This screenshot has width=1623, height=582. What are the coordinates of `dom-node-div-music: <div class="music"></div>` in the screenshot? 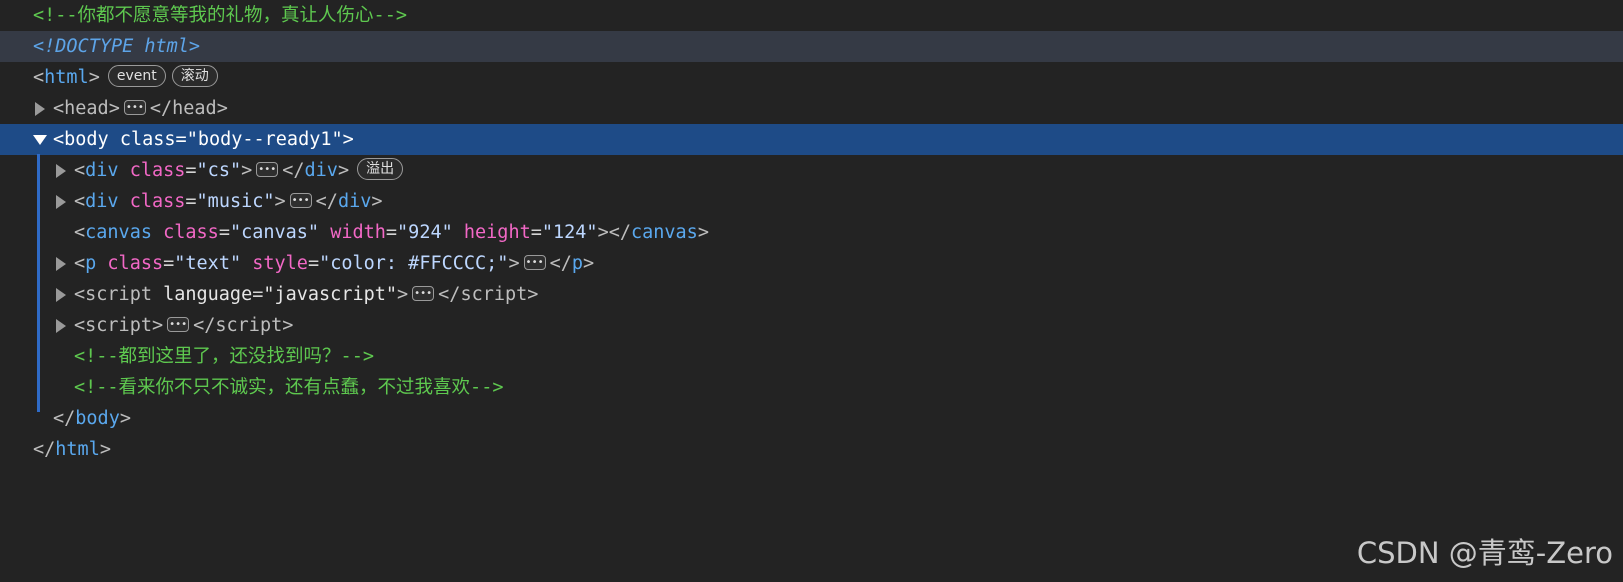 It's located at (811, 201).